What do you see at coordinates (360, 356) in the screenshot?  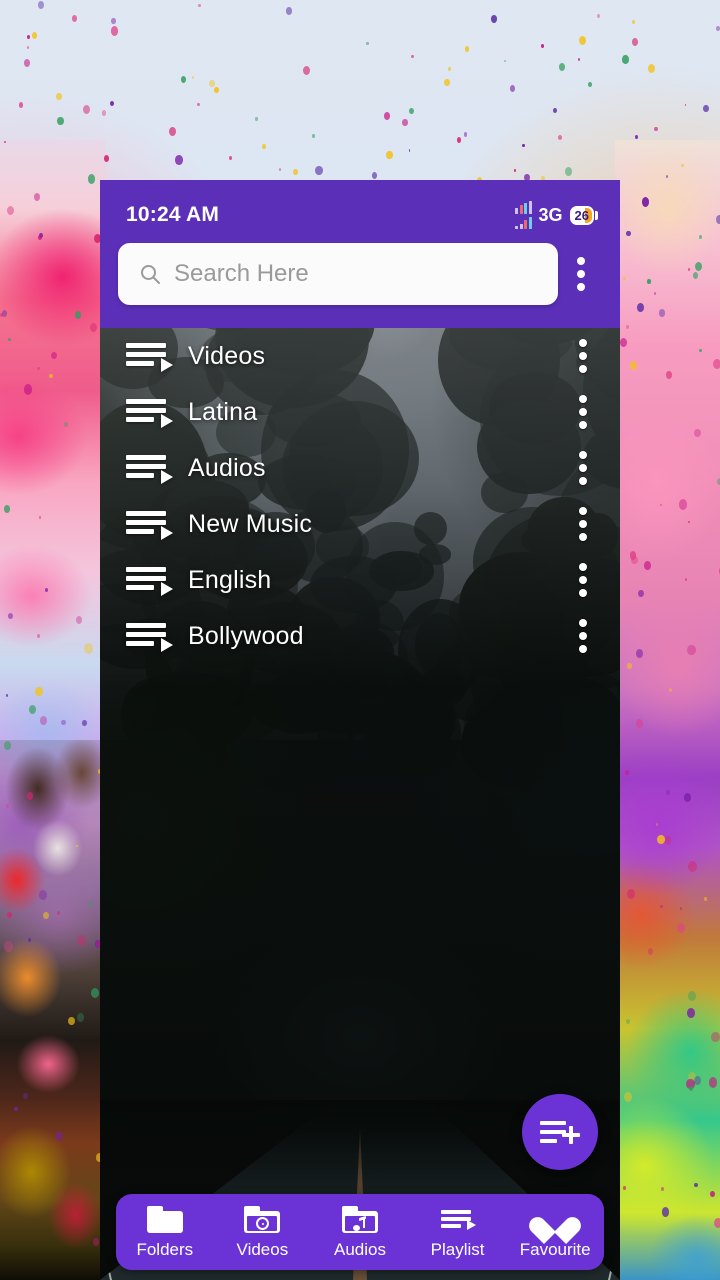 I see `playlist-row: Videos` at bounding box center [360, 356].